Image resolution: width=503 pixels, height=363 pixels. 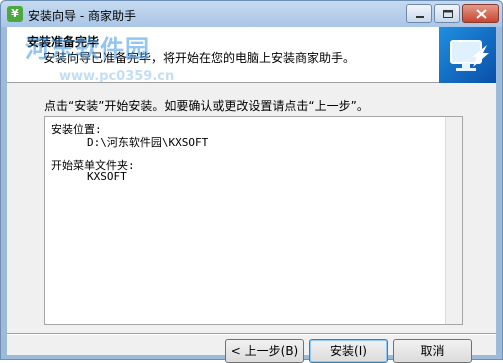 I want to click on installer-logo-icon, so click(x=467, y=55).